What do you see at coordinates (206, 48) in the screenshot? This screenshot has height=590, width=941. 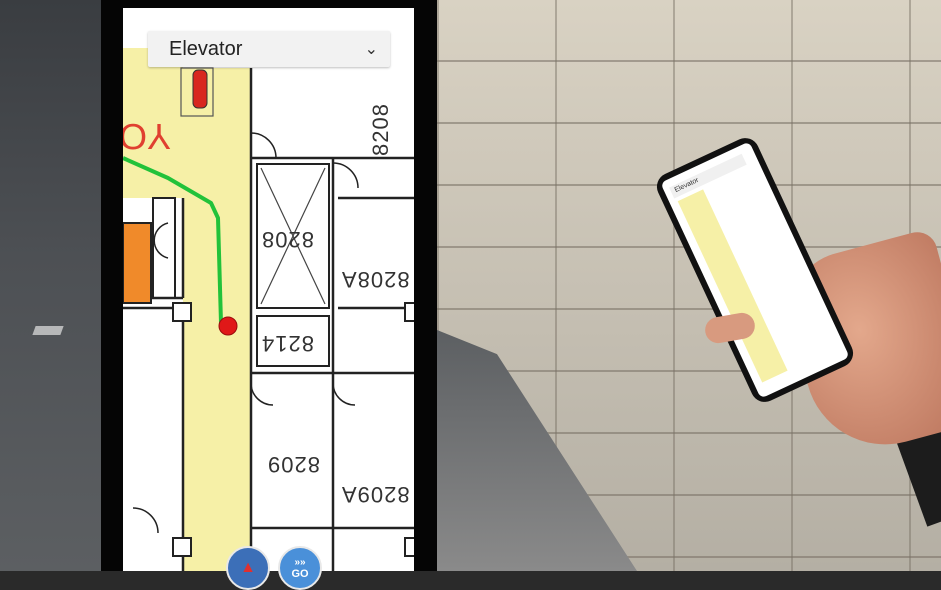 I see `dropdown-selected-value: Elevator` at bounding box center [206, 48].